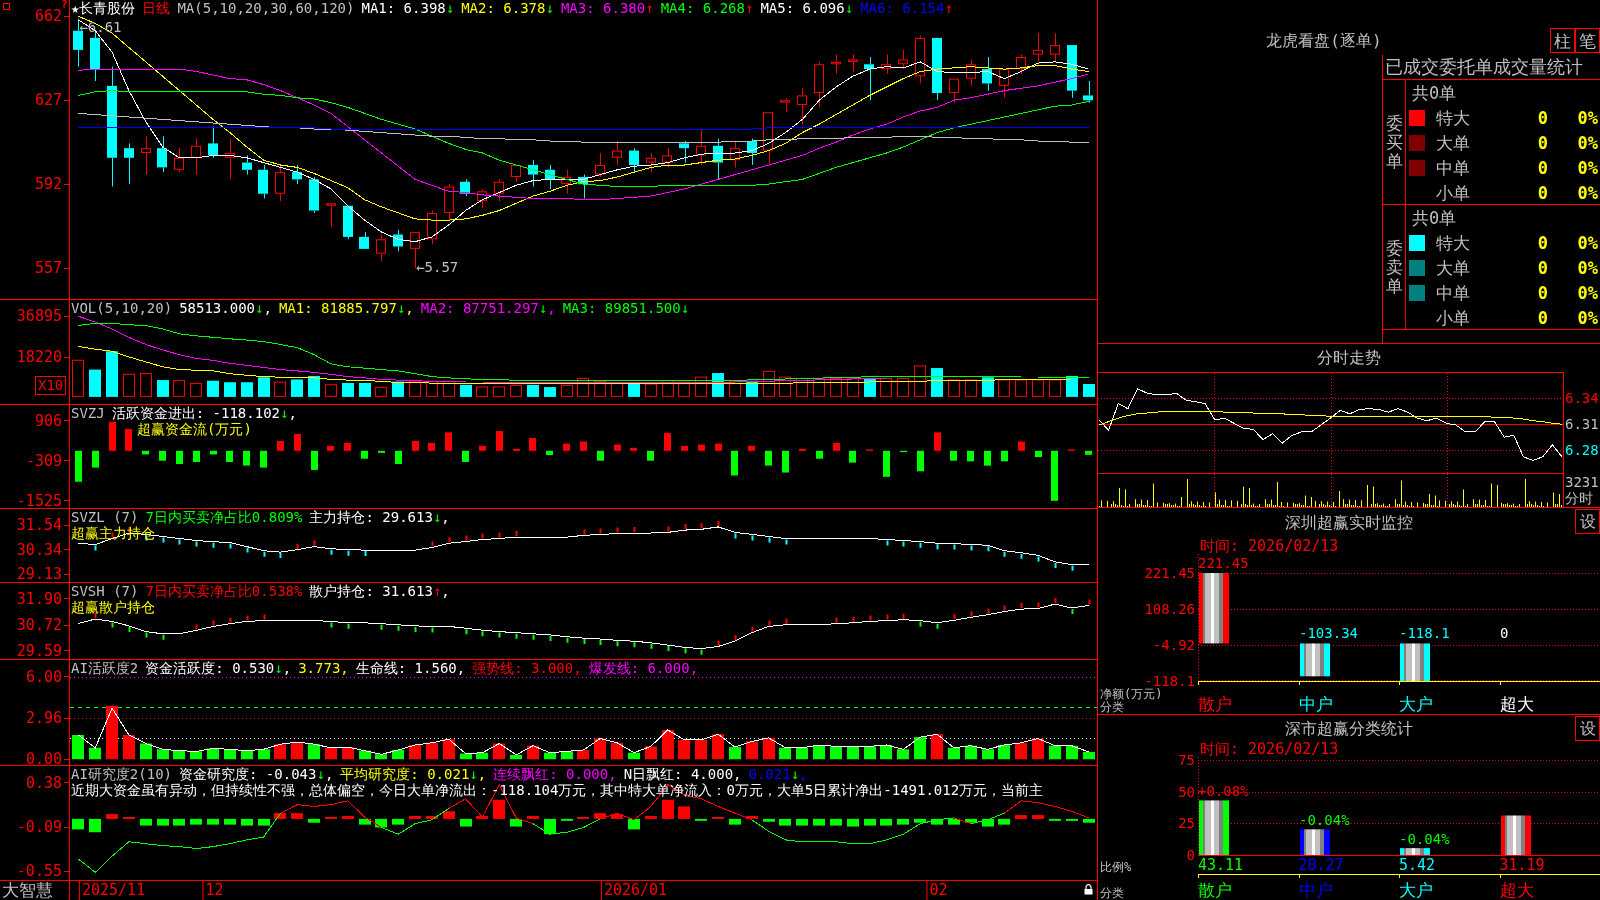 The width and height of the screenshot is (1600, 900). I want to click on view-toggle-button: 柱, so click(1562, 40).